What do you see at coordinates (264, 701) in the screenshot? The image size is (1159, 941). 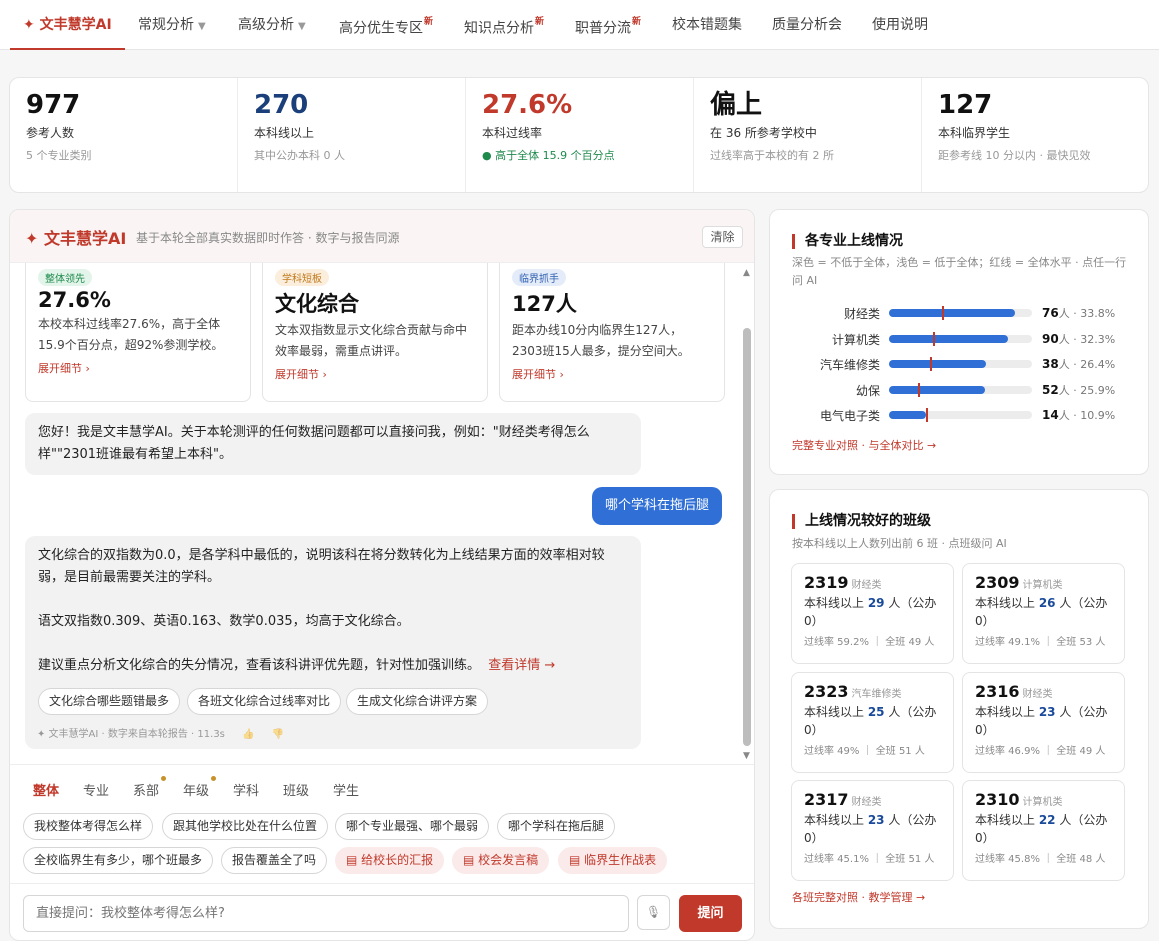 I see `followup-chip: 各班文化综合过线率对比` at bounding box center [264, 701].